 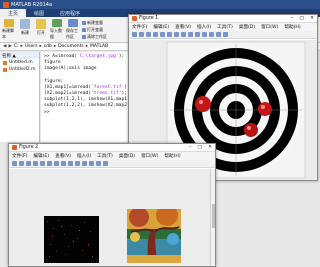 What do you see at coordinates (73, 29) in the screenshot?
I see `save-workspace-button: 保存工作区` at bounding box center [73, 29].